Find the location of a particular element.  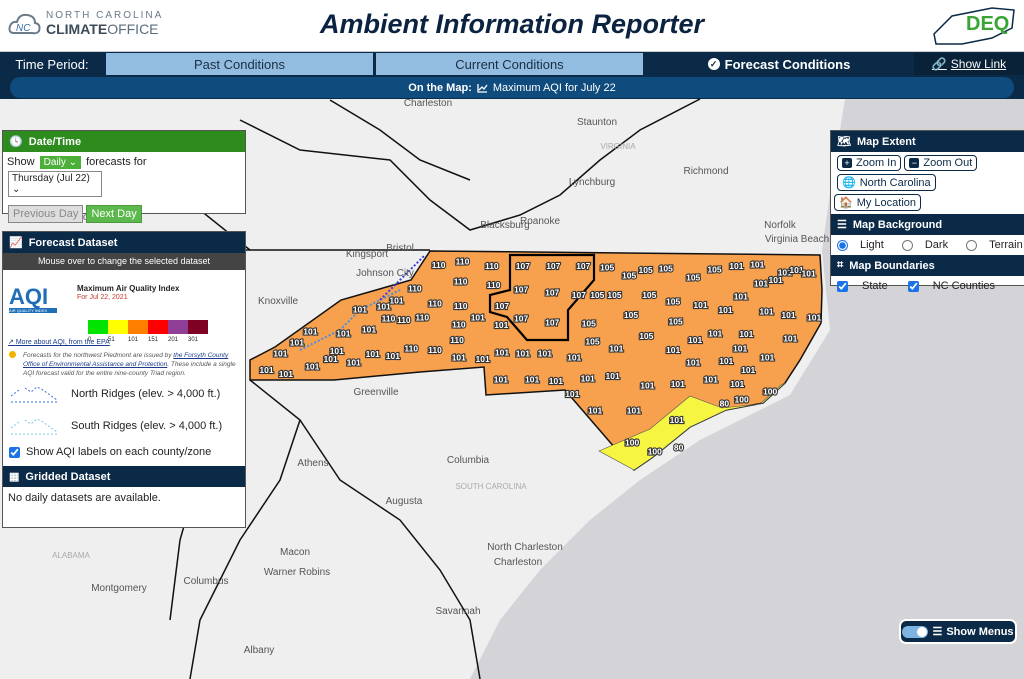

state-boundary-option: State is located at coordinates (862, 286).